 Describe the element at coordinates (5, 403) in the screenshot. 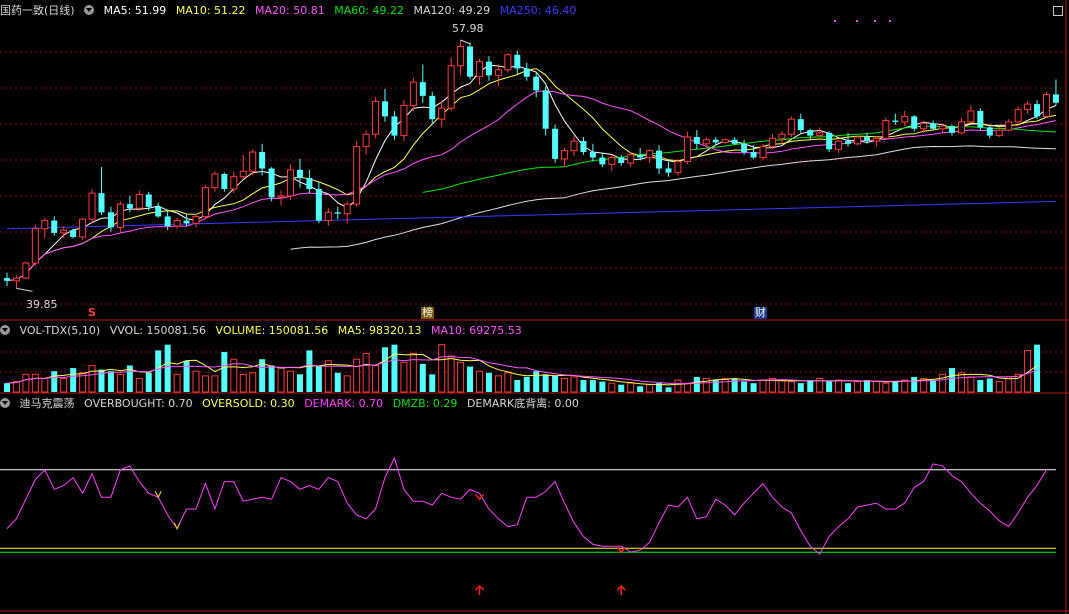

I see `oscillator-menu-icon` at that location.